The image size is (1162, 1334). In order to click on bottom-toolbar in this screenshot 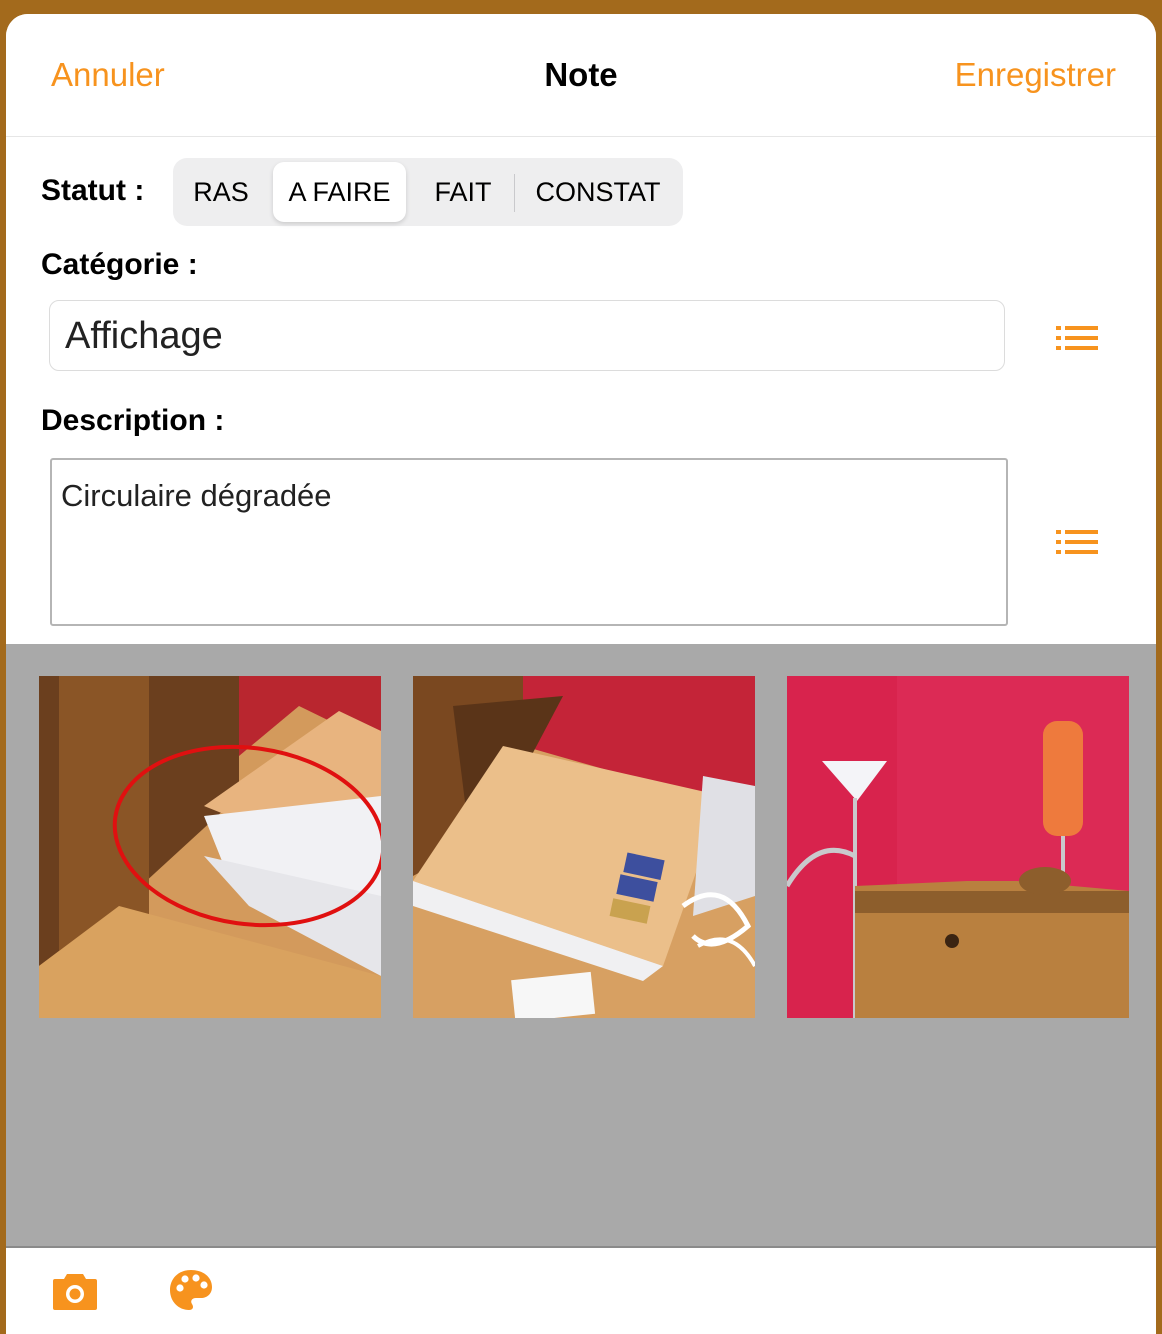, I will do `click(581, 1291)`.